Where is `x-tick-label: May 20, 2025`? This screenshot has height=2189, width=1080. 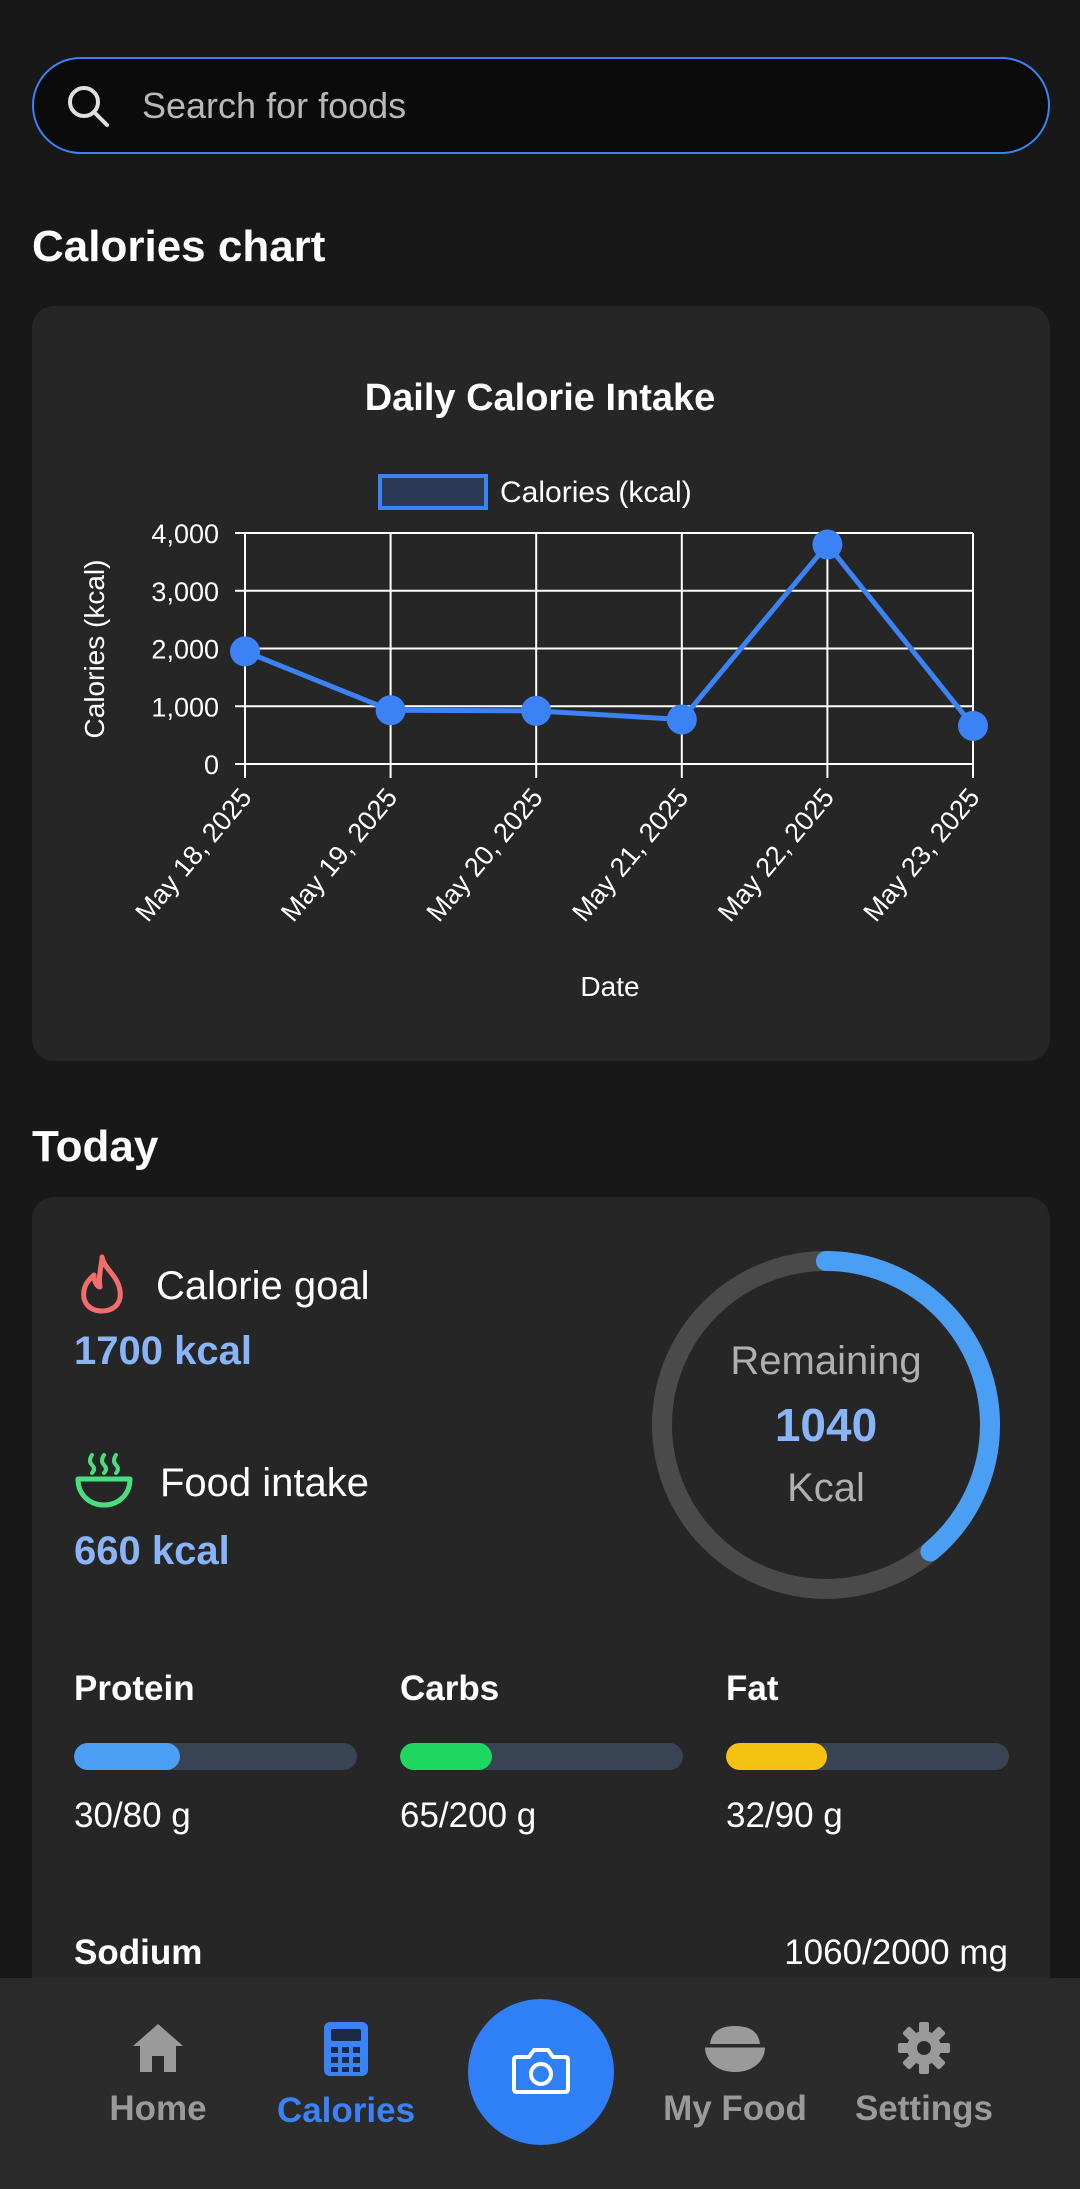 x-tick-label: May 20, 2025 is located at coordinates (485, 855).